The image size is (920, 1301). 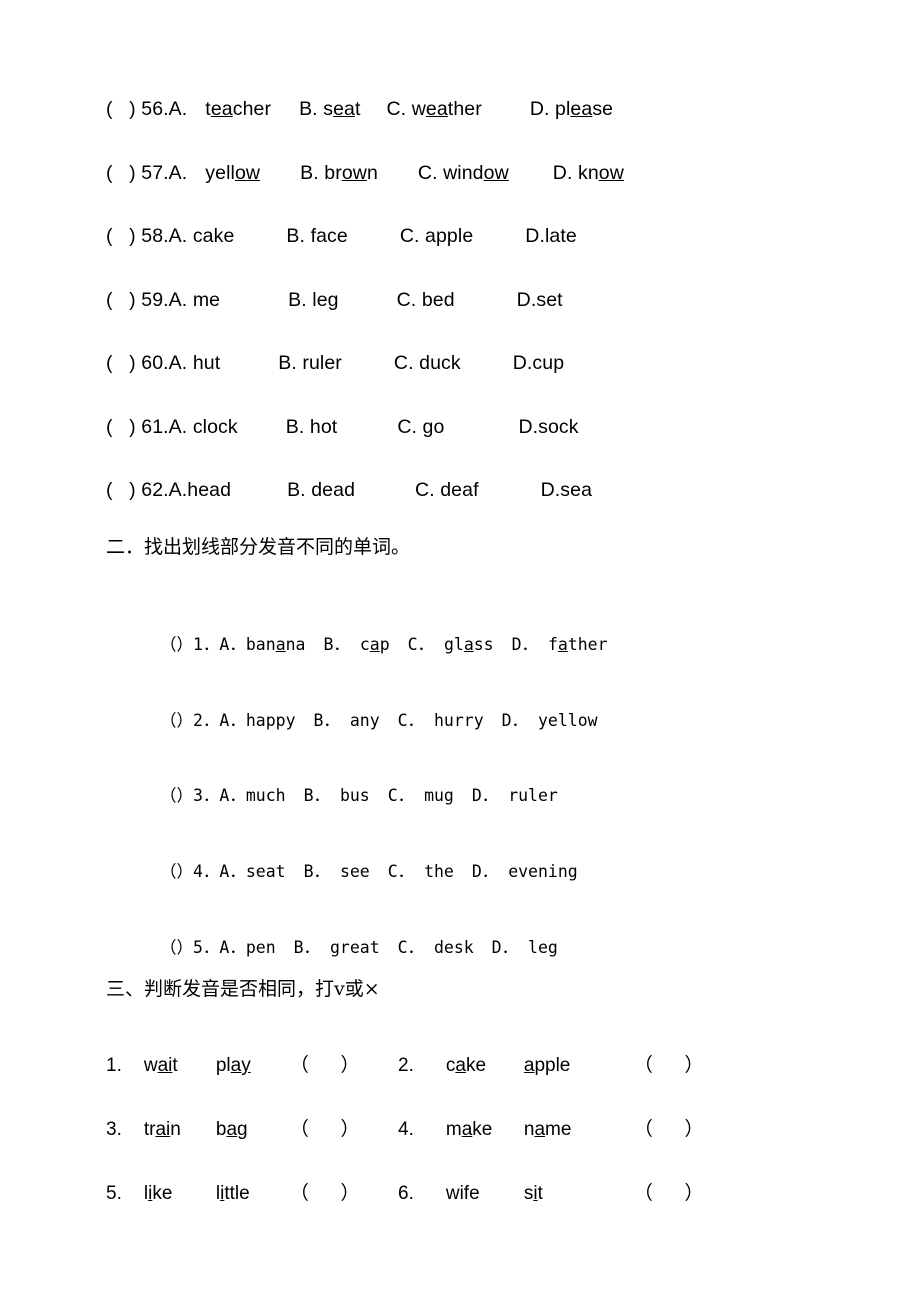 What do you see at coordinates (266, 795) in the screenshot?
I see `option-choice: much` at bounding box center [266, 795].